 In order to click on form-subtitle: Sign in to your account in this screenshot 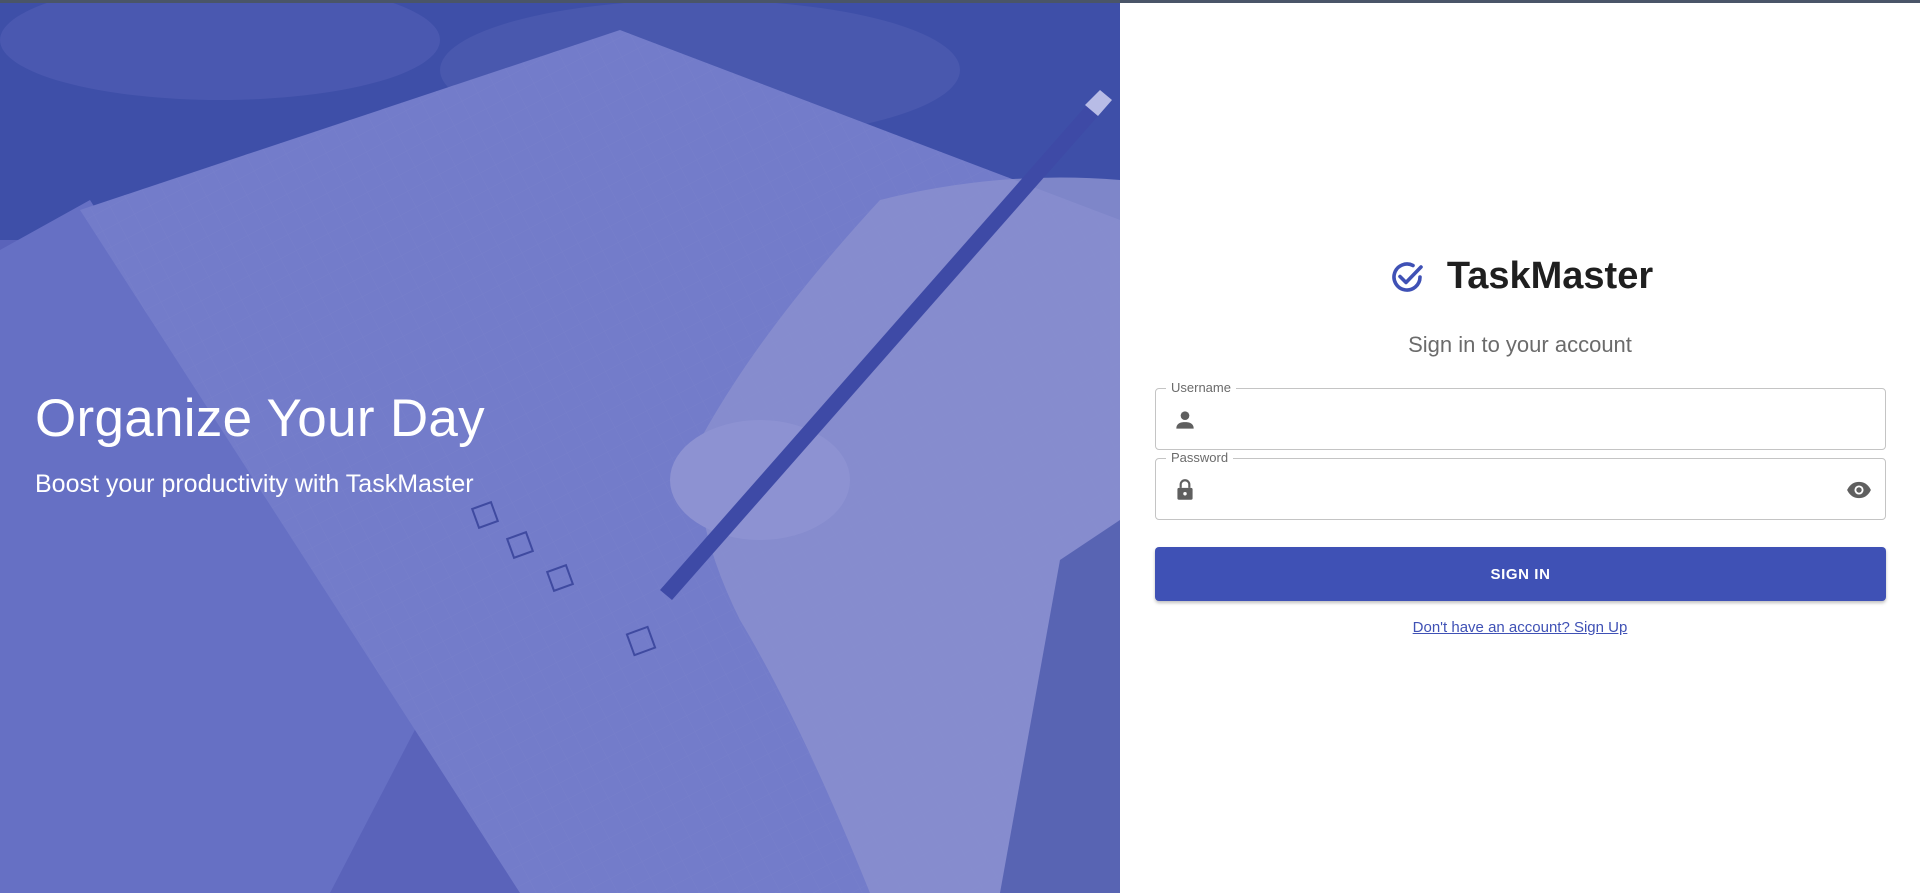, I will do `click(1520, 344)`.